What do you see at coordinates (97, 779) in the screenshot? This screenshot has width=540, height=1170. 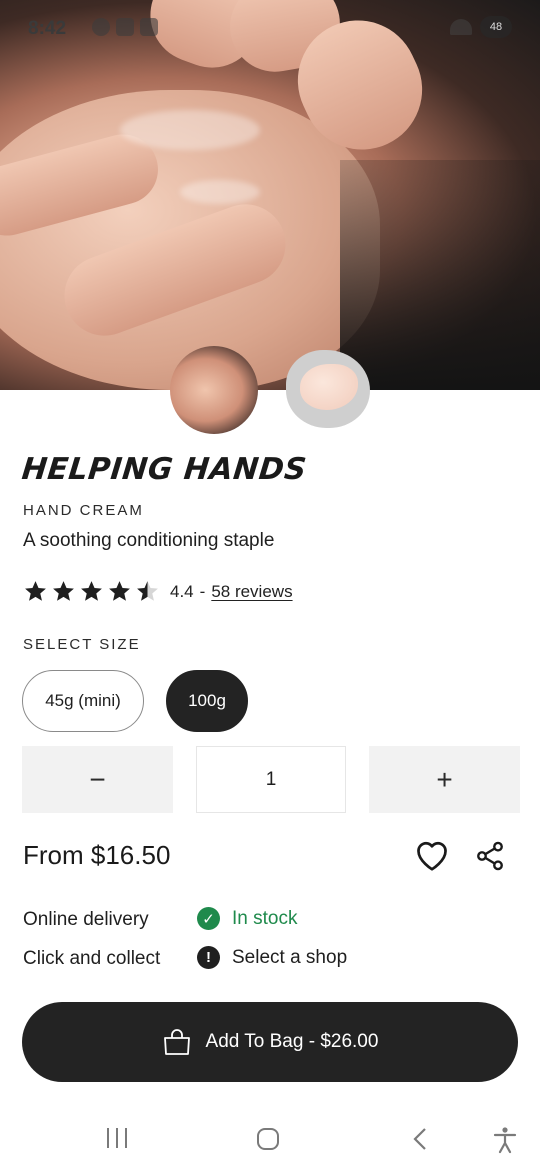 I see `decrement-button: −` at bounding box center [97, 779].